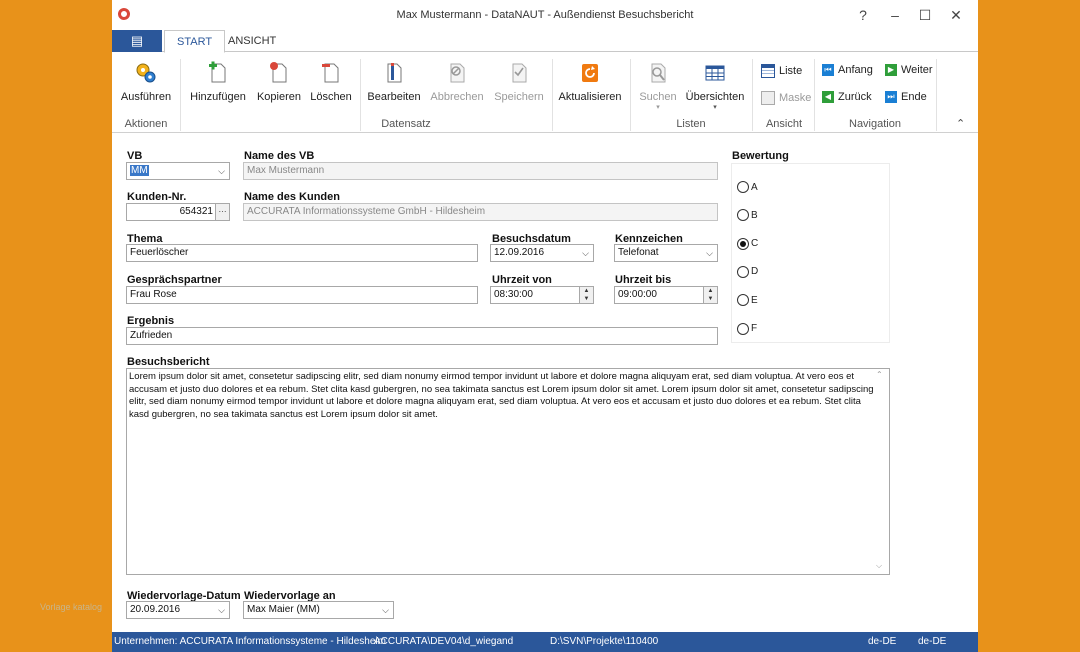 This screenshot has width=1080, height=652. I want to click on run-button: Ausführen, so click(146, 78).